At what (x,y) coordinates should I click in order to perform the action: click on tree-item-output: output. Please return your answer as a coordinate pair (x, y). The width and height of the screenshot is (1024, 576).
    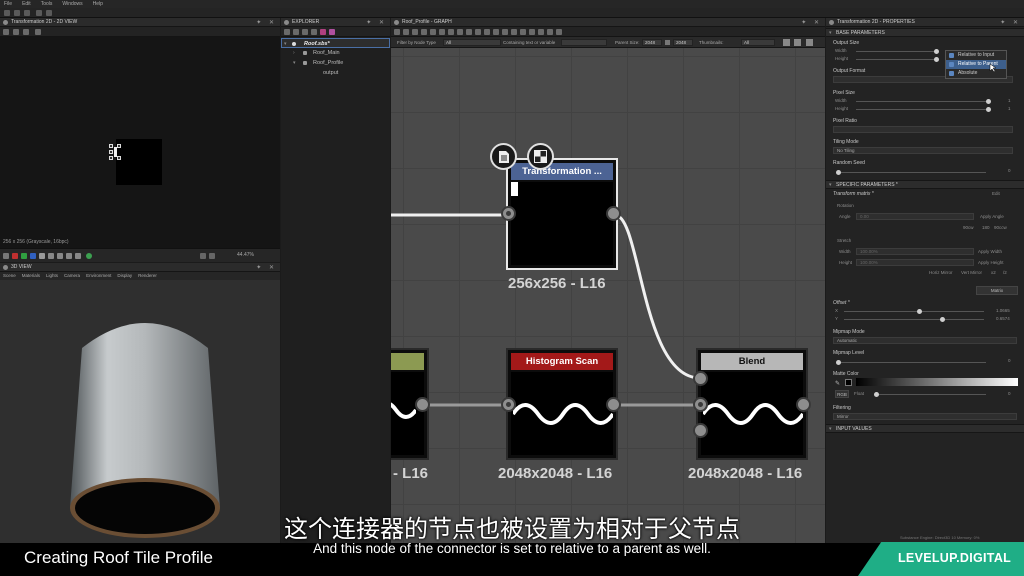
    Looking at the image, I should click on (335, 73).